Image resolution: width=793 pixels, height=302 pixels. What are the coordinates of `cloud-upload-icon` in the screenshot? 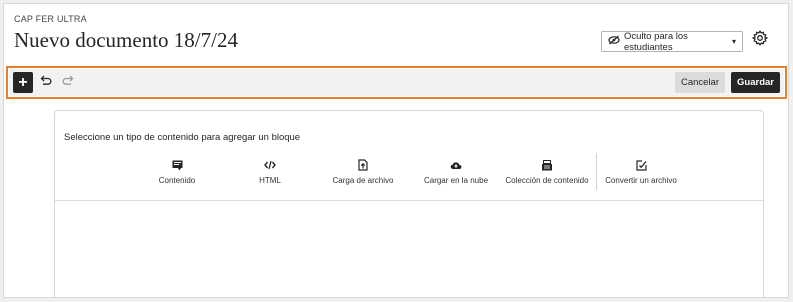 It's located at (456, 165).